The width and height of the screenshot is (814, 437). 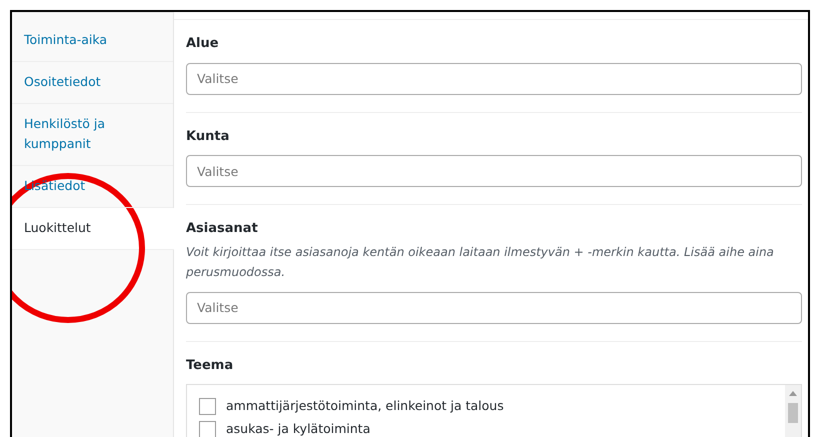 What do you see at coordinates (365, 406) in the screenshot?
I see `checkbox-label: ammattijärjestötoiminta, elinkeinot ja talous` at bounding box center [365, 406].